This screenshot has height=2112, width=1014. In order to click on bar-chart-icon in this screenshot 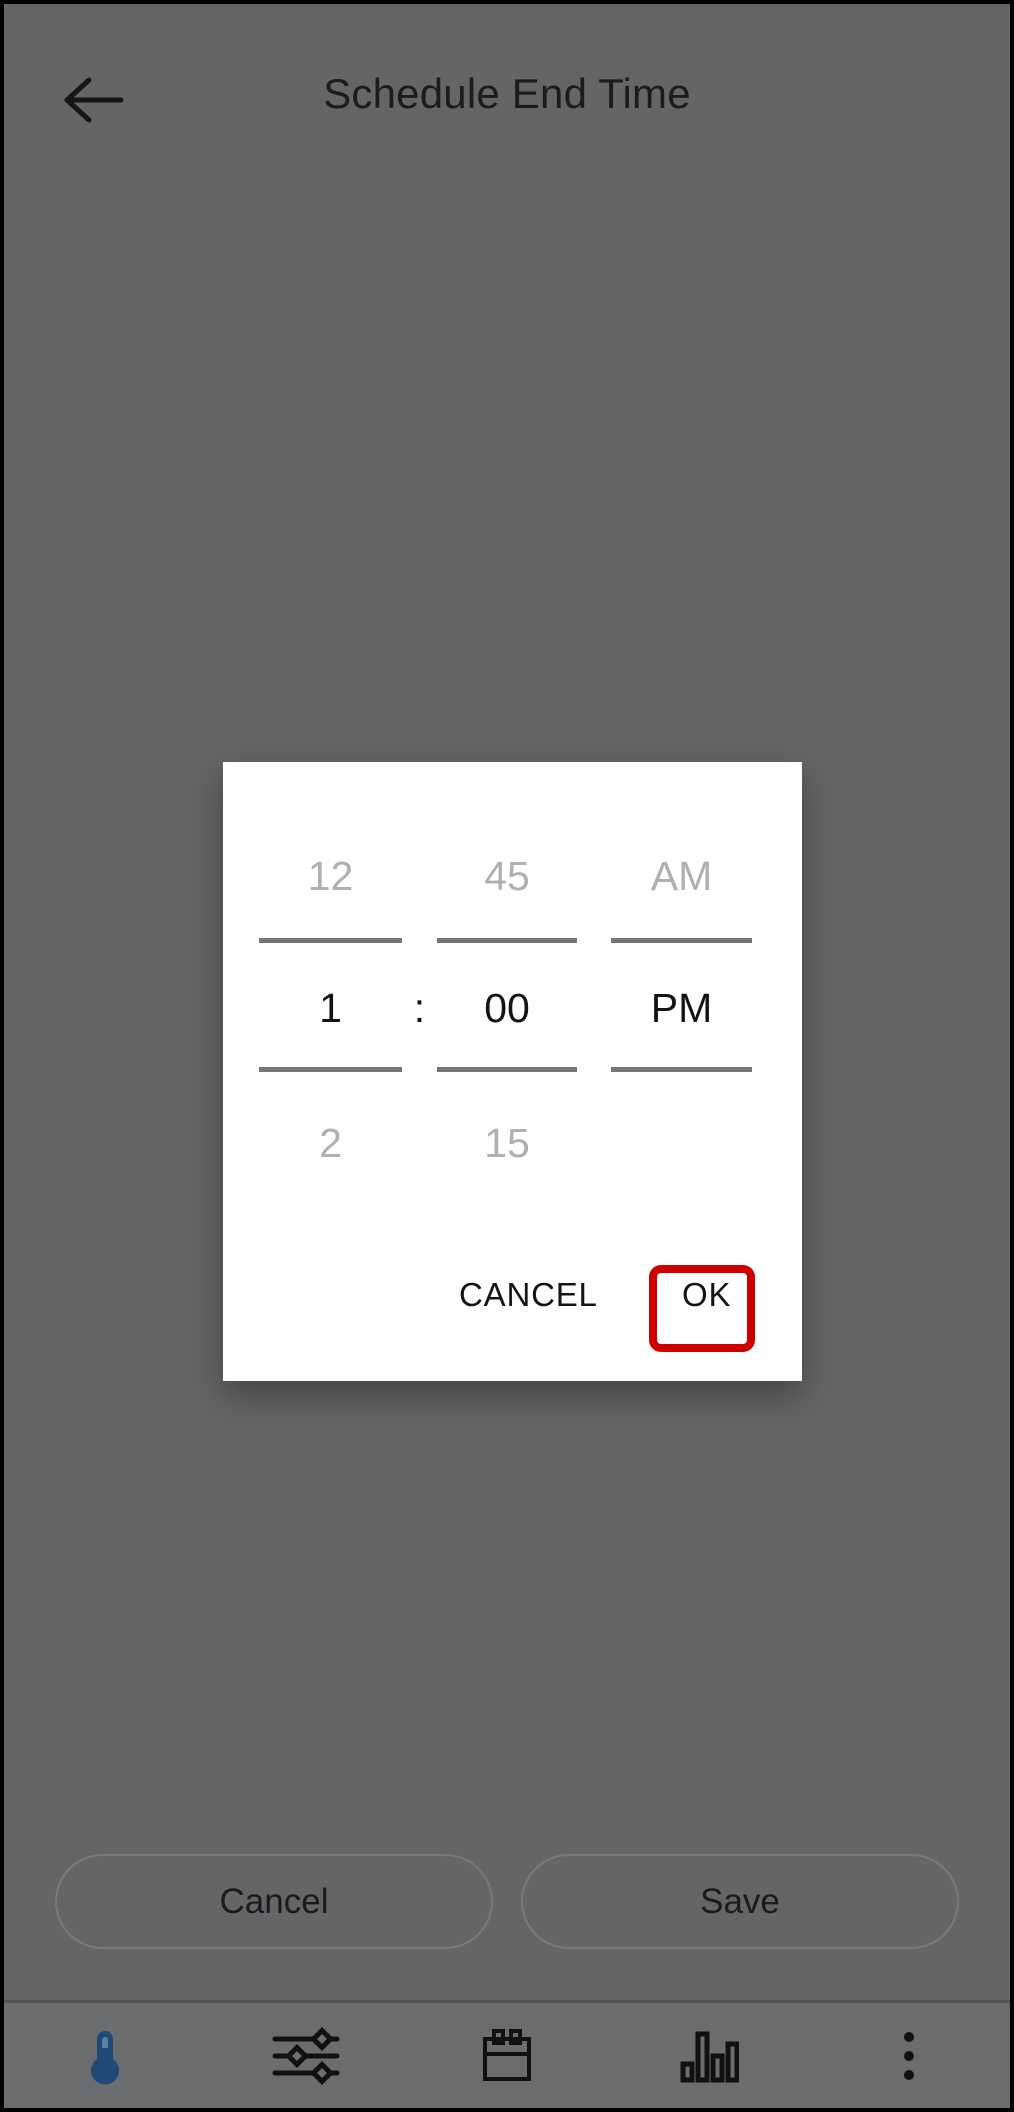, I will do `click(708, 2056)`.